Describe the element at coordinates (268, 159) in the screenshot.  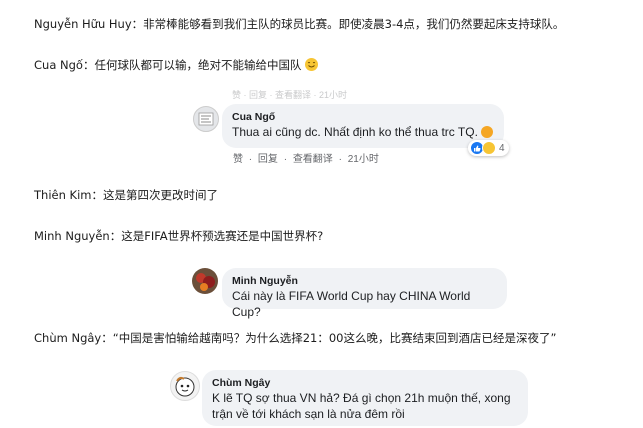
I see `reply-link: 回复` at that location.